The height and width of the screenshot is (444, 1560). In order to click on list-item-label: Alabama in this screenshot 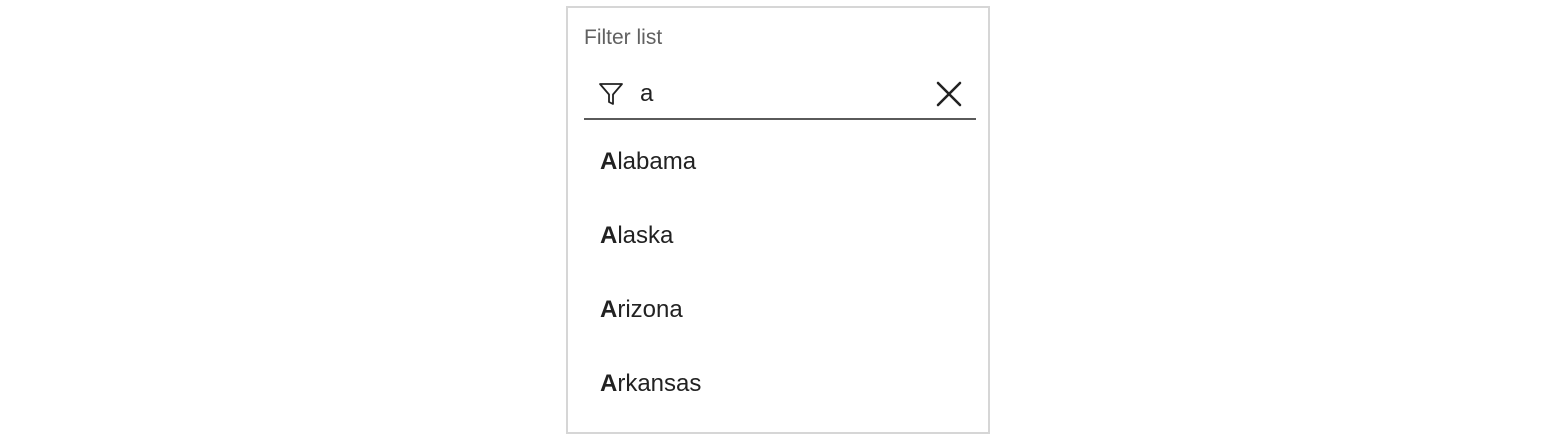, I will do `click(648, 162)`.